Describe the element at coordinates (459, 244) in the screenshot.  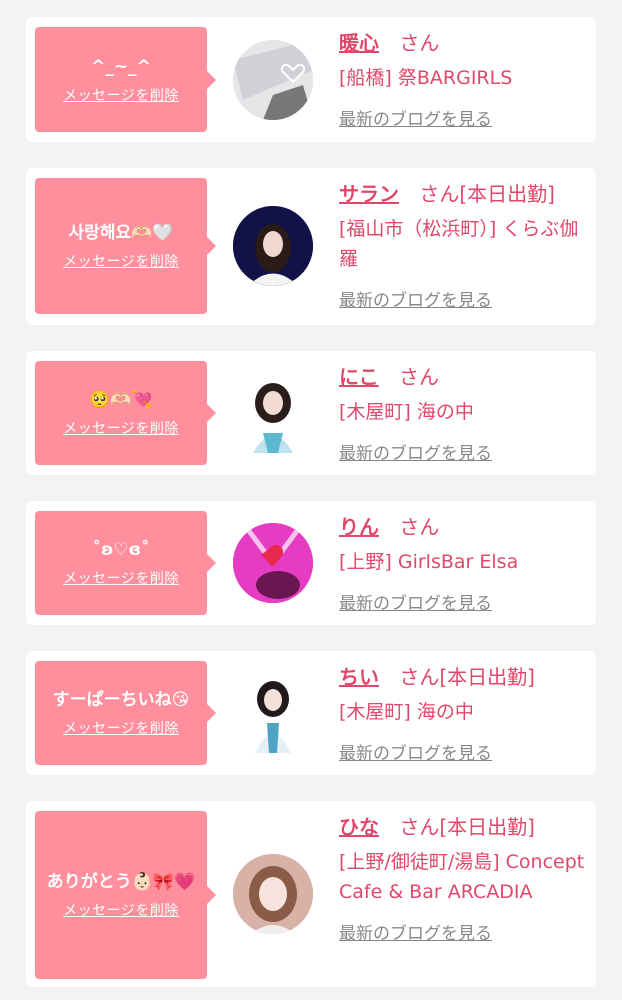
I see `shop-label: [福山市（松浜町）] くらぶ伽羅` at that location.